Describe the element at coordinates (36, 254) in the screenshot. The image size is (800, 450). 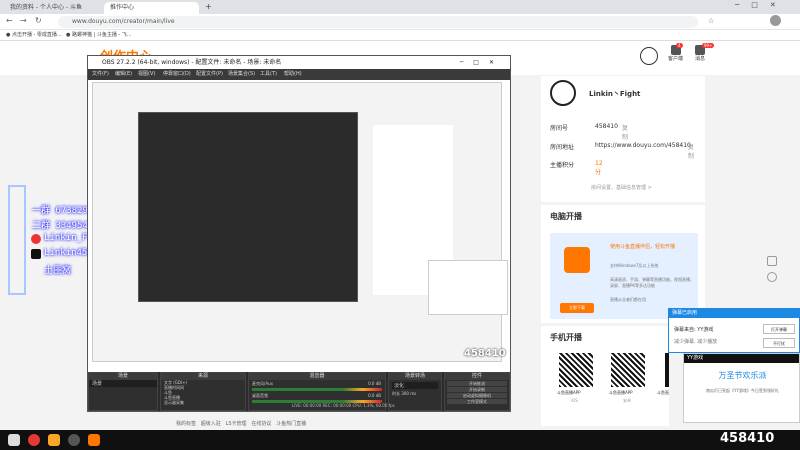
I see `tiktok-icon` at that location.